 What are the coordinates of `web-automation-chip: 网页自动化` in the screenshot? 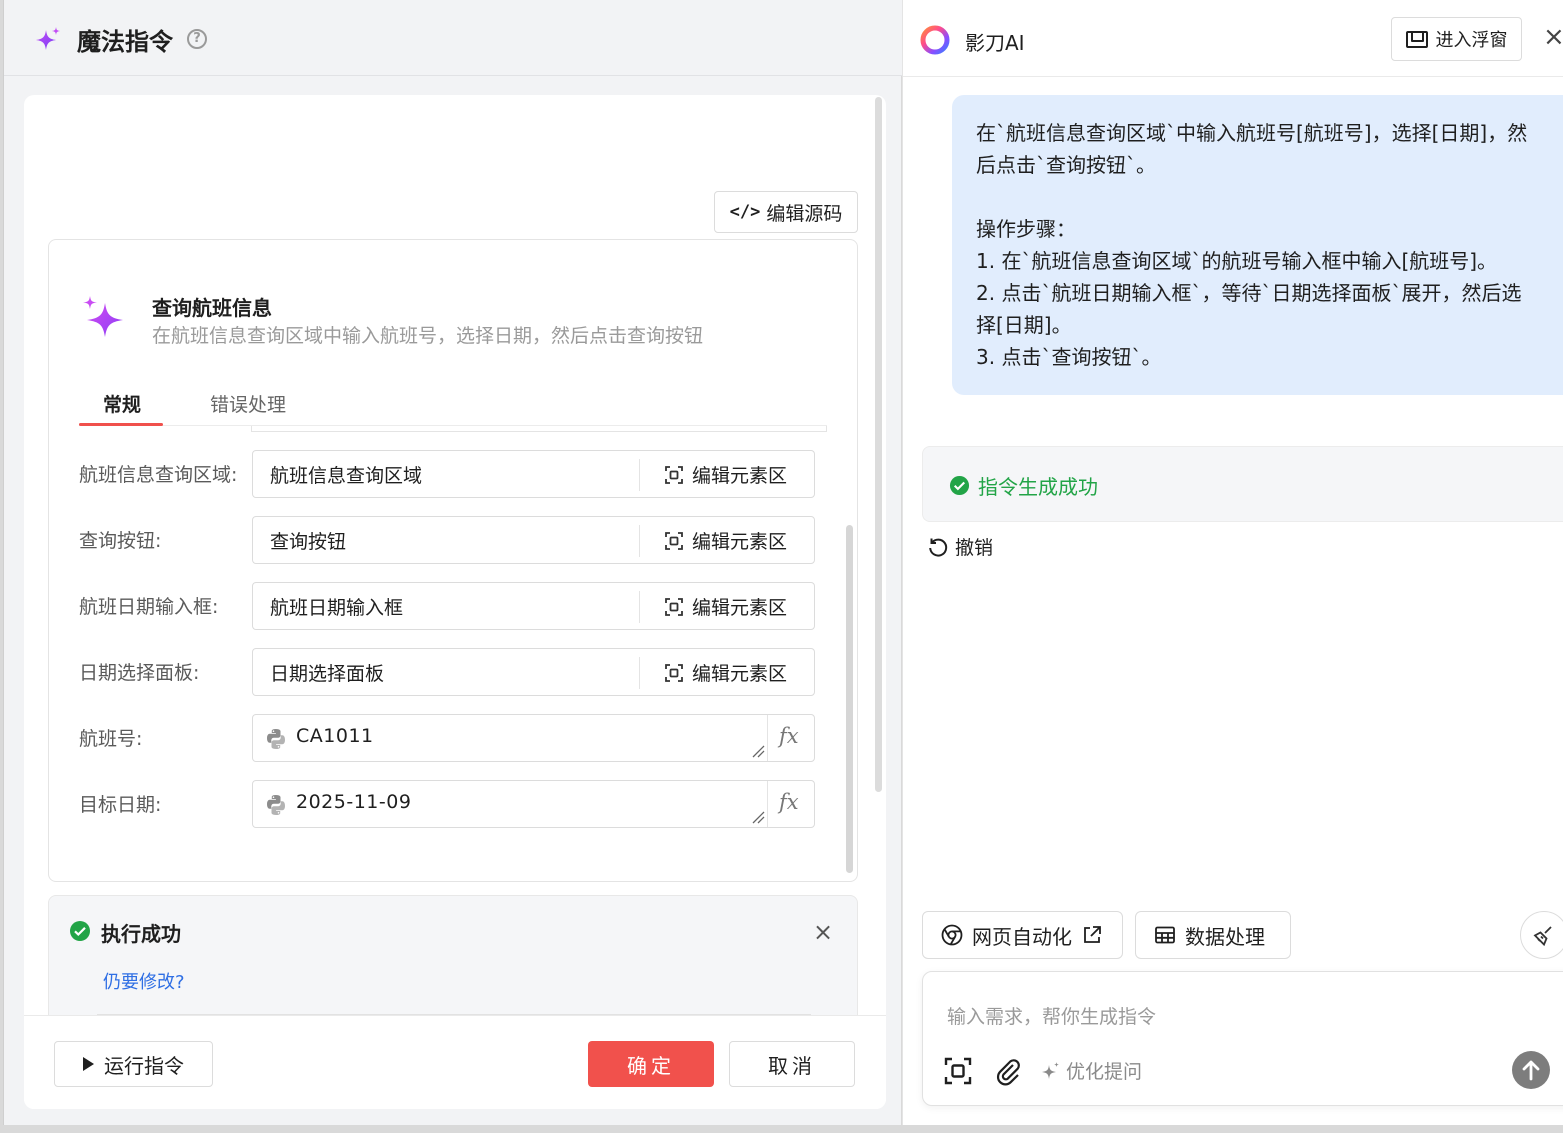 It's located at (1022, 935).